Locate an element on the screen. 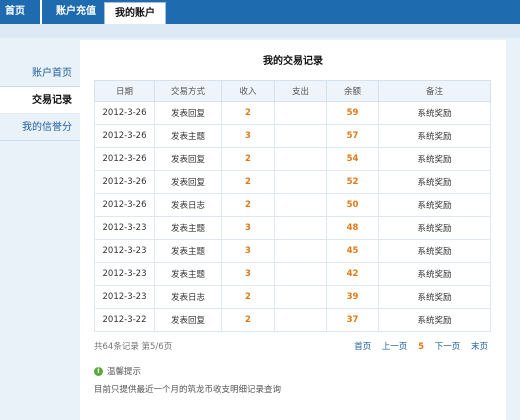 This screenshot has height=420, width=520. table-row: 2012-3-23 发表主题 3 45 系统奖励 is located at coordinates (292, 251).